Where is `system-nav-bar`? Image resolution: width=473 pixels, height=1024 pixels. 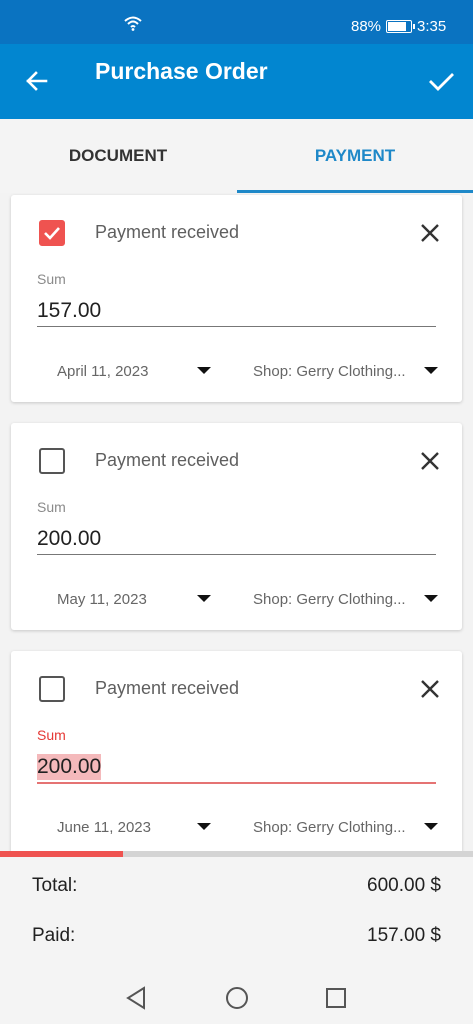
system-nav-bar is located at coordinates (236, 998).